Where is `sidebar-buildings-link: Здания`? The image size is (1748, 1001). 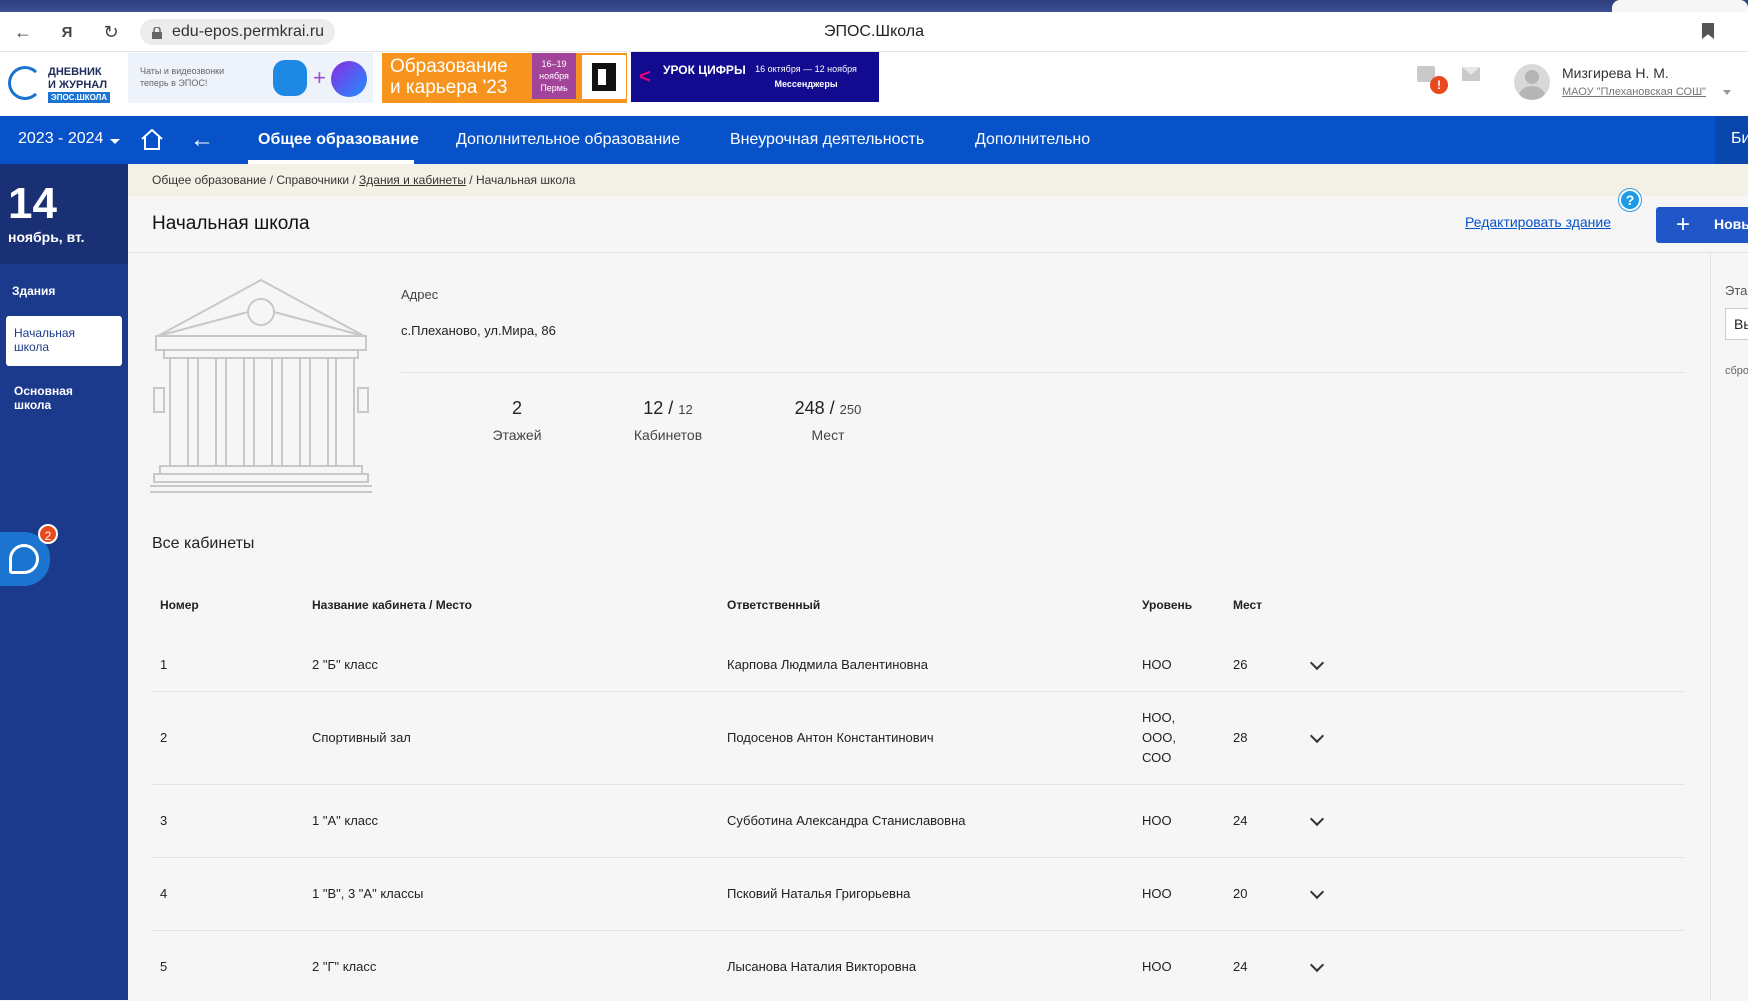 sidebar-buildings-link: Здания is located at coordinates (33, 291).